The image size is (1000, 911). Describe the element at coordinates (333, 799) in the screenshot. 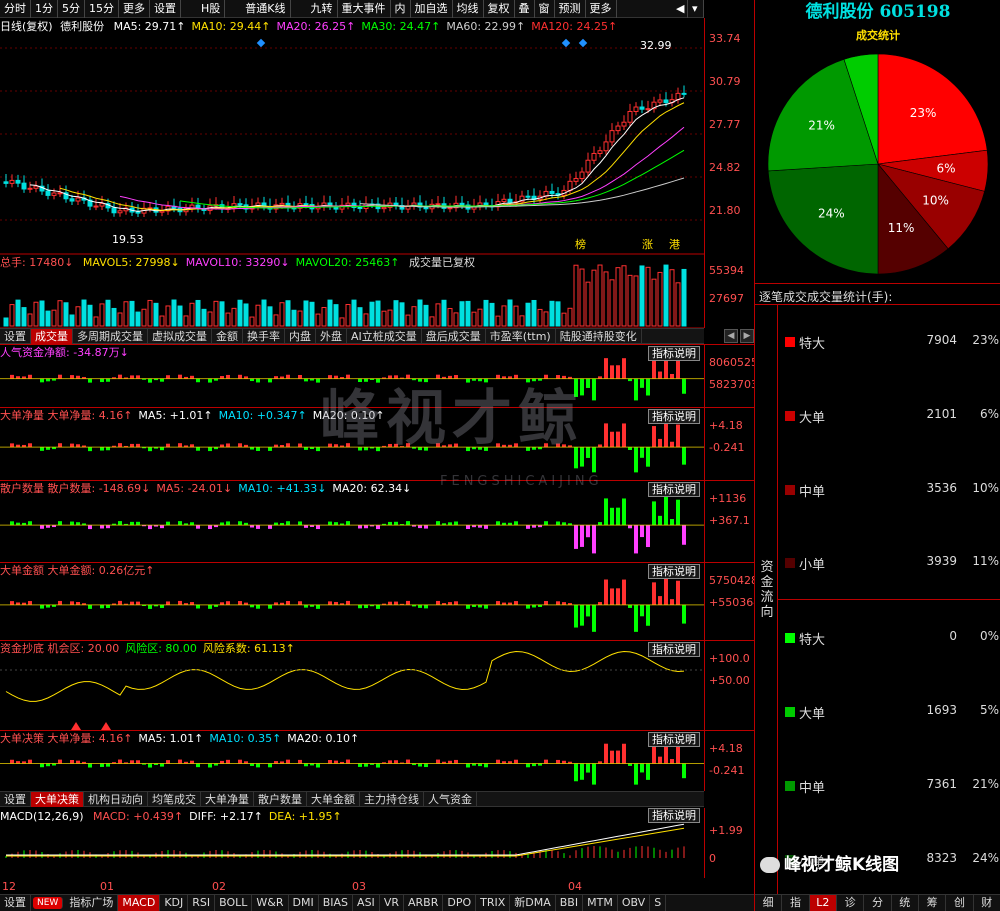

I see `indicator-tab: 大单金额` at that location.